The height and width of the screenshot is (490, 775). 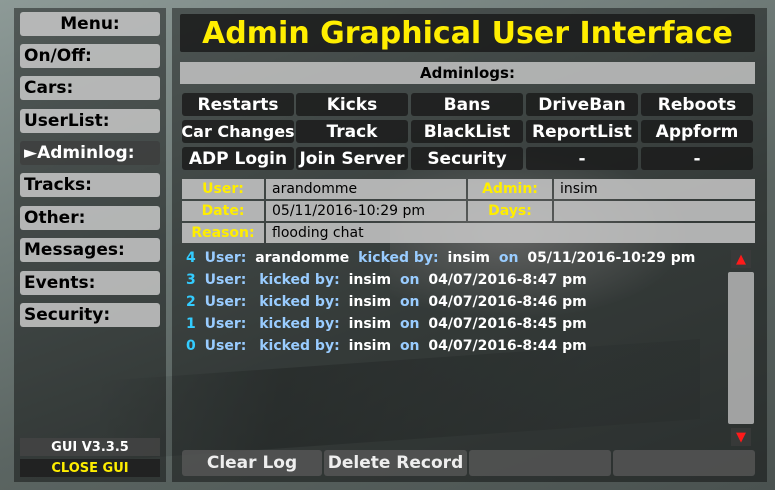 What do you see at coordinates (90, 121) in the screenshot?
I see `menu-item-userlist: UserList:` at bounding box center [90, 121].